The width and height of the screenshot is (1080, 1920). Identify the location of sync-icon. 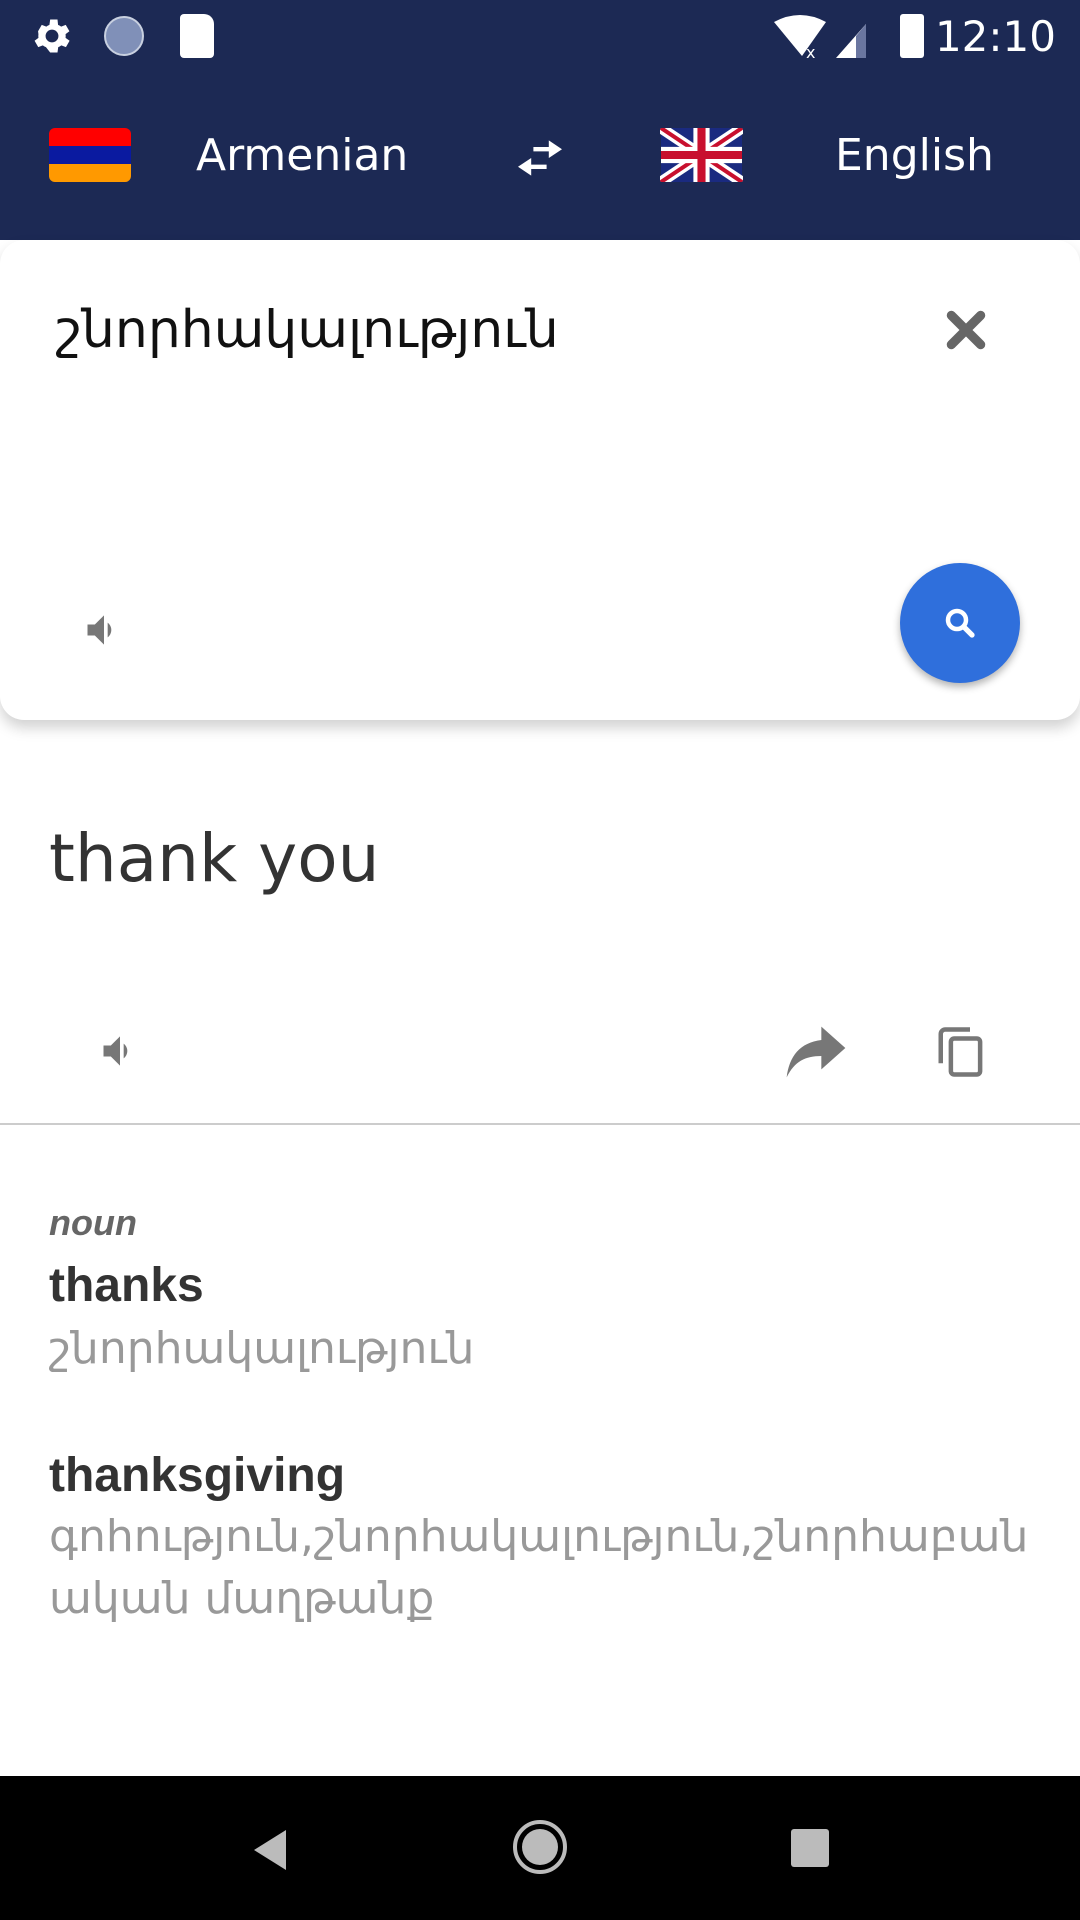
(124, 36).